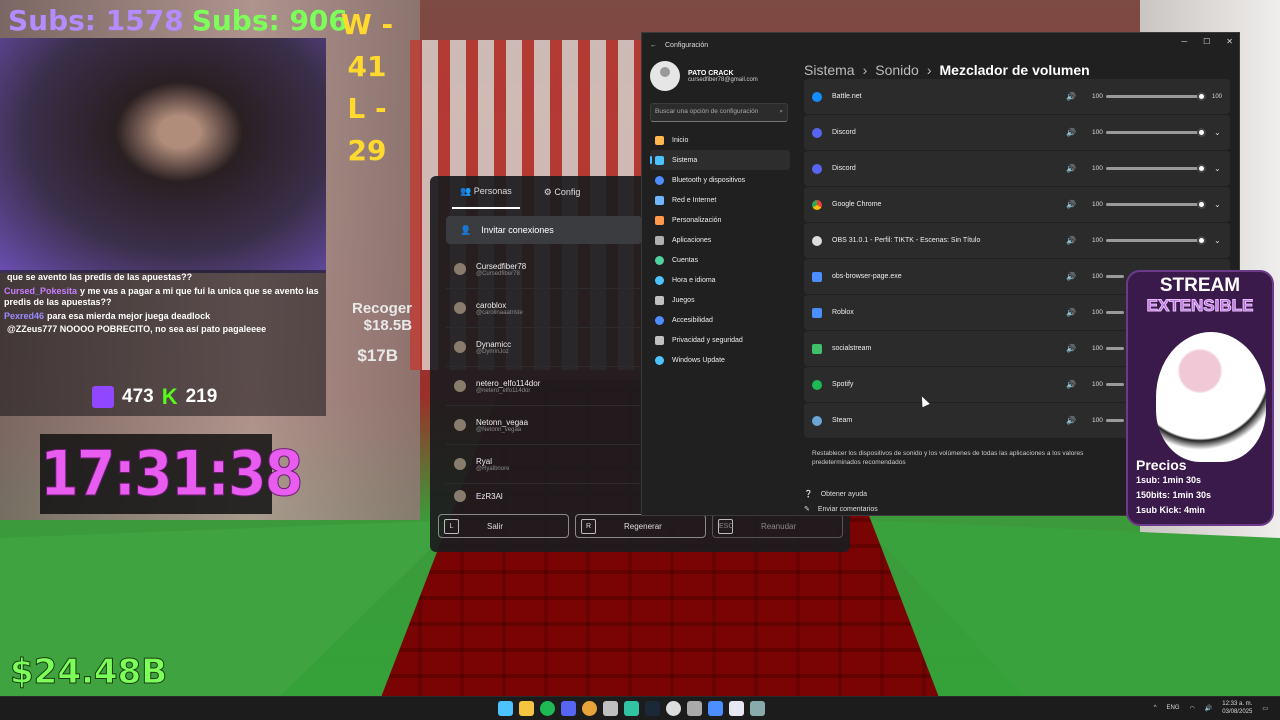 This screenshot has height=720, width=1280. Describe the element at coordinates (659, 360) in the screenshot. I see `update-icon` at that location.